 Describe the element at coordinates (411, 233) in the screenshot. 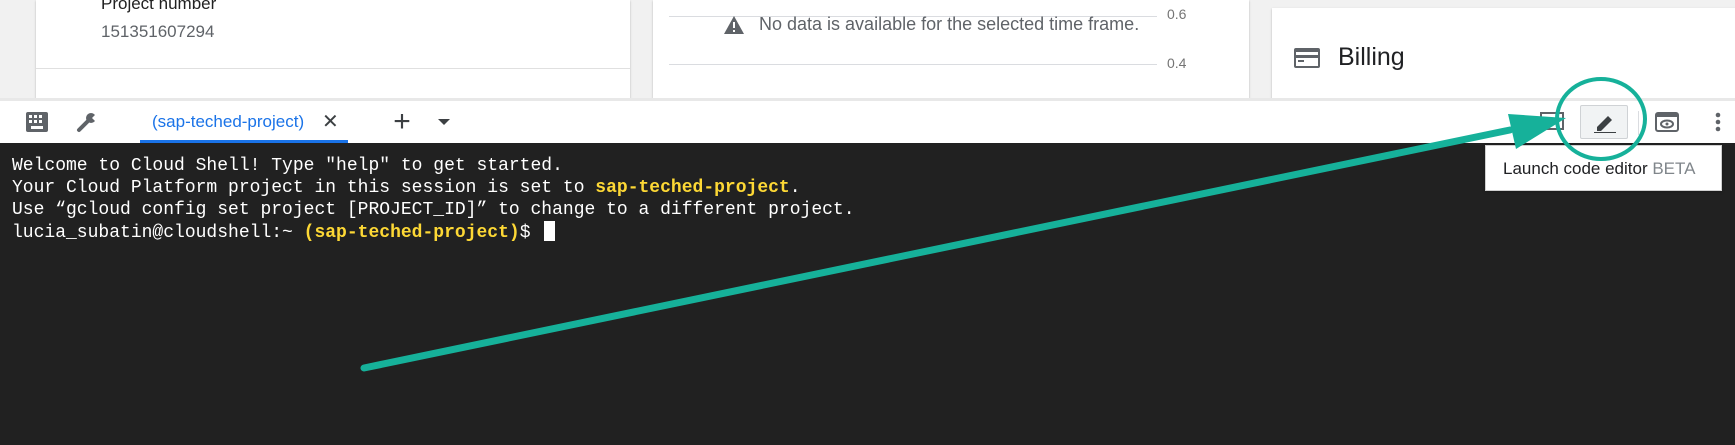

I see `prompt-project: (sap-teched-project)` at that location.